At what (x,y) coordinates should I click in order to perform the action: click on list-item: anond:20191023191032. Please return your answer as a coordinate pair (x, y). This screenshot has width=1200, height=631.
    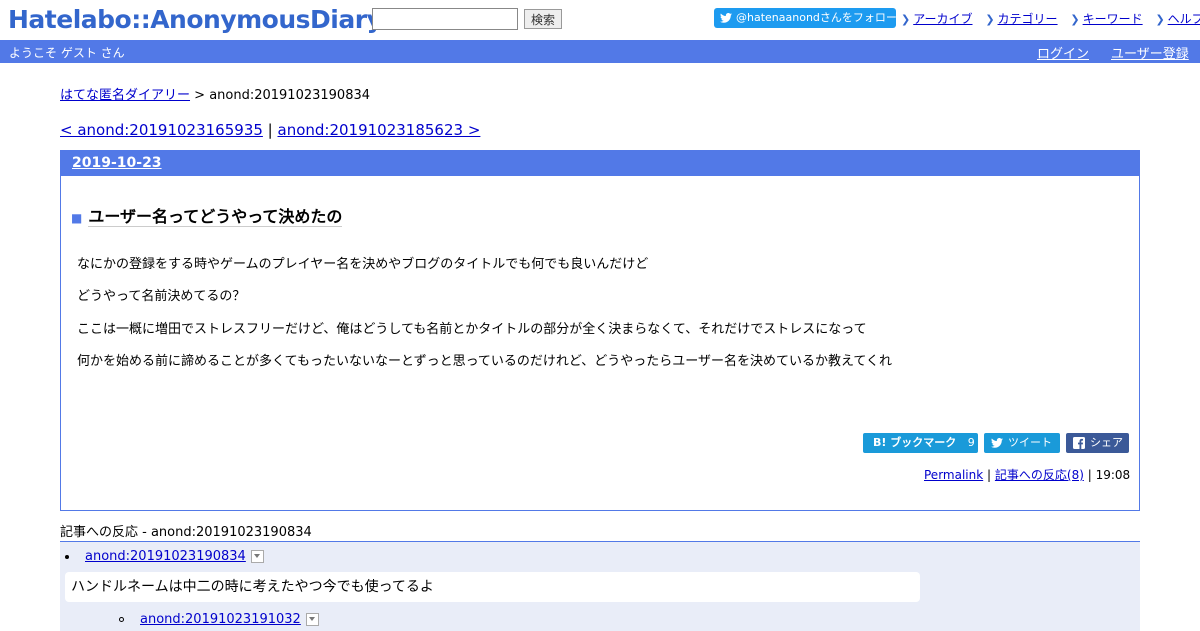
    Looking at the image, I should click on (219, 619).